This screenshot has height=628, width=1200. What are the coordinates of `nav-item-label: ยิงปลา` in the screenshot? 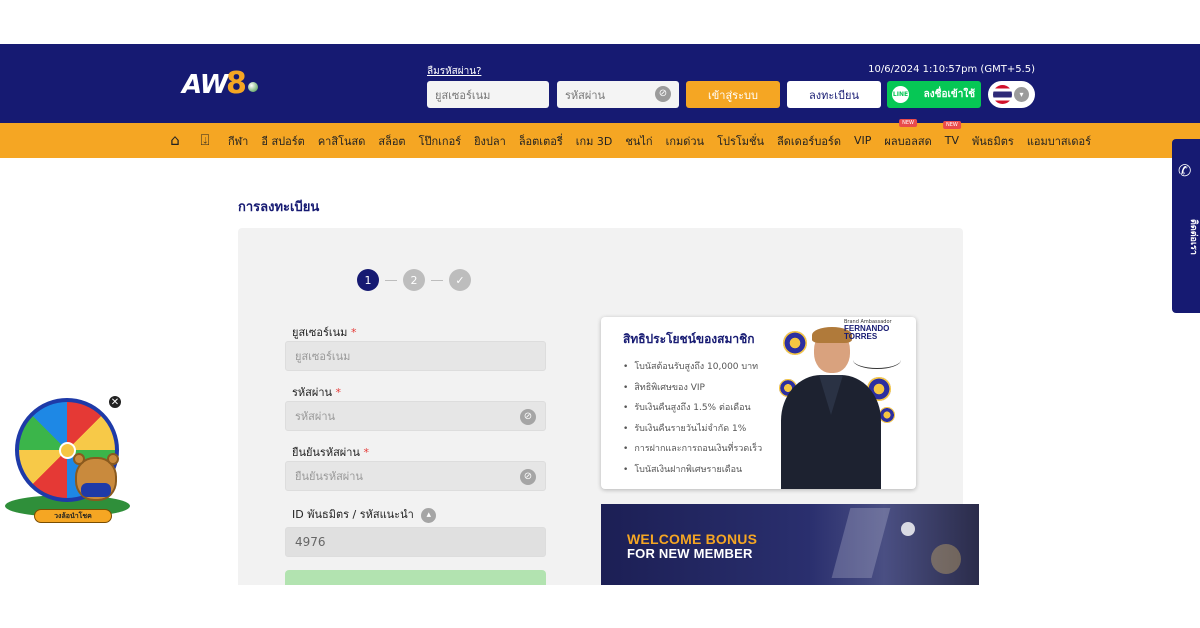 It's located at (490, 141).